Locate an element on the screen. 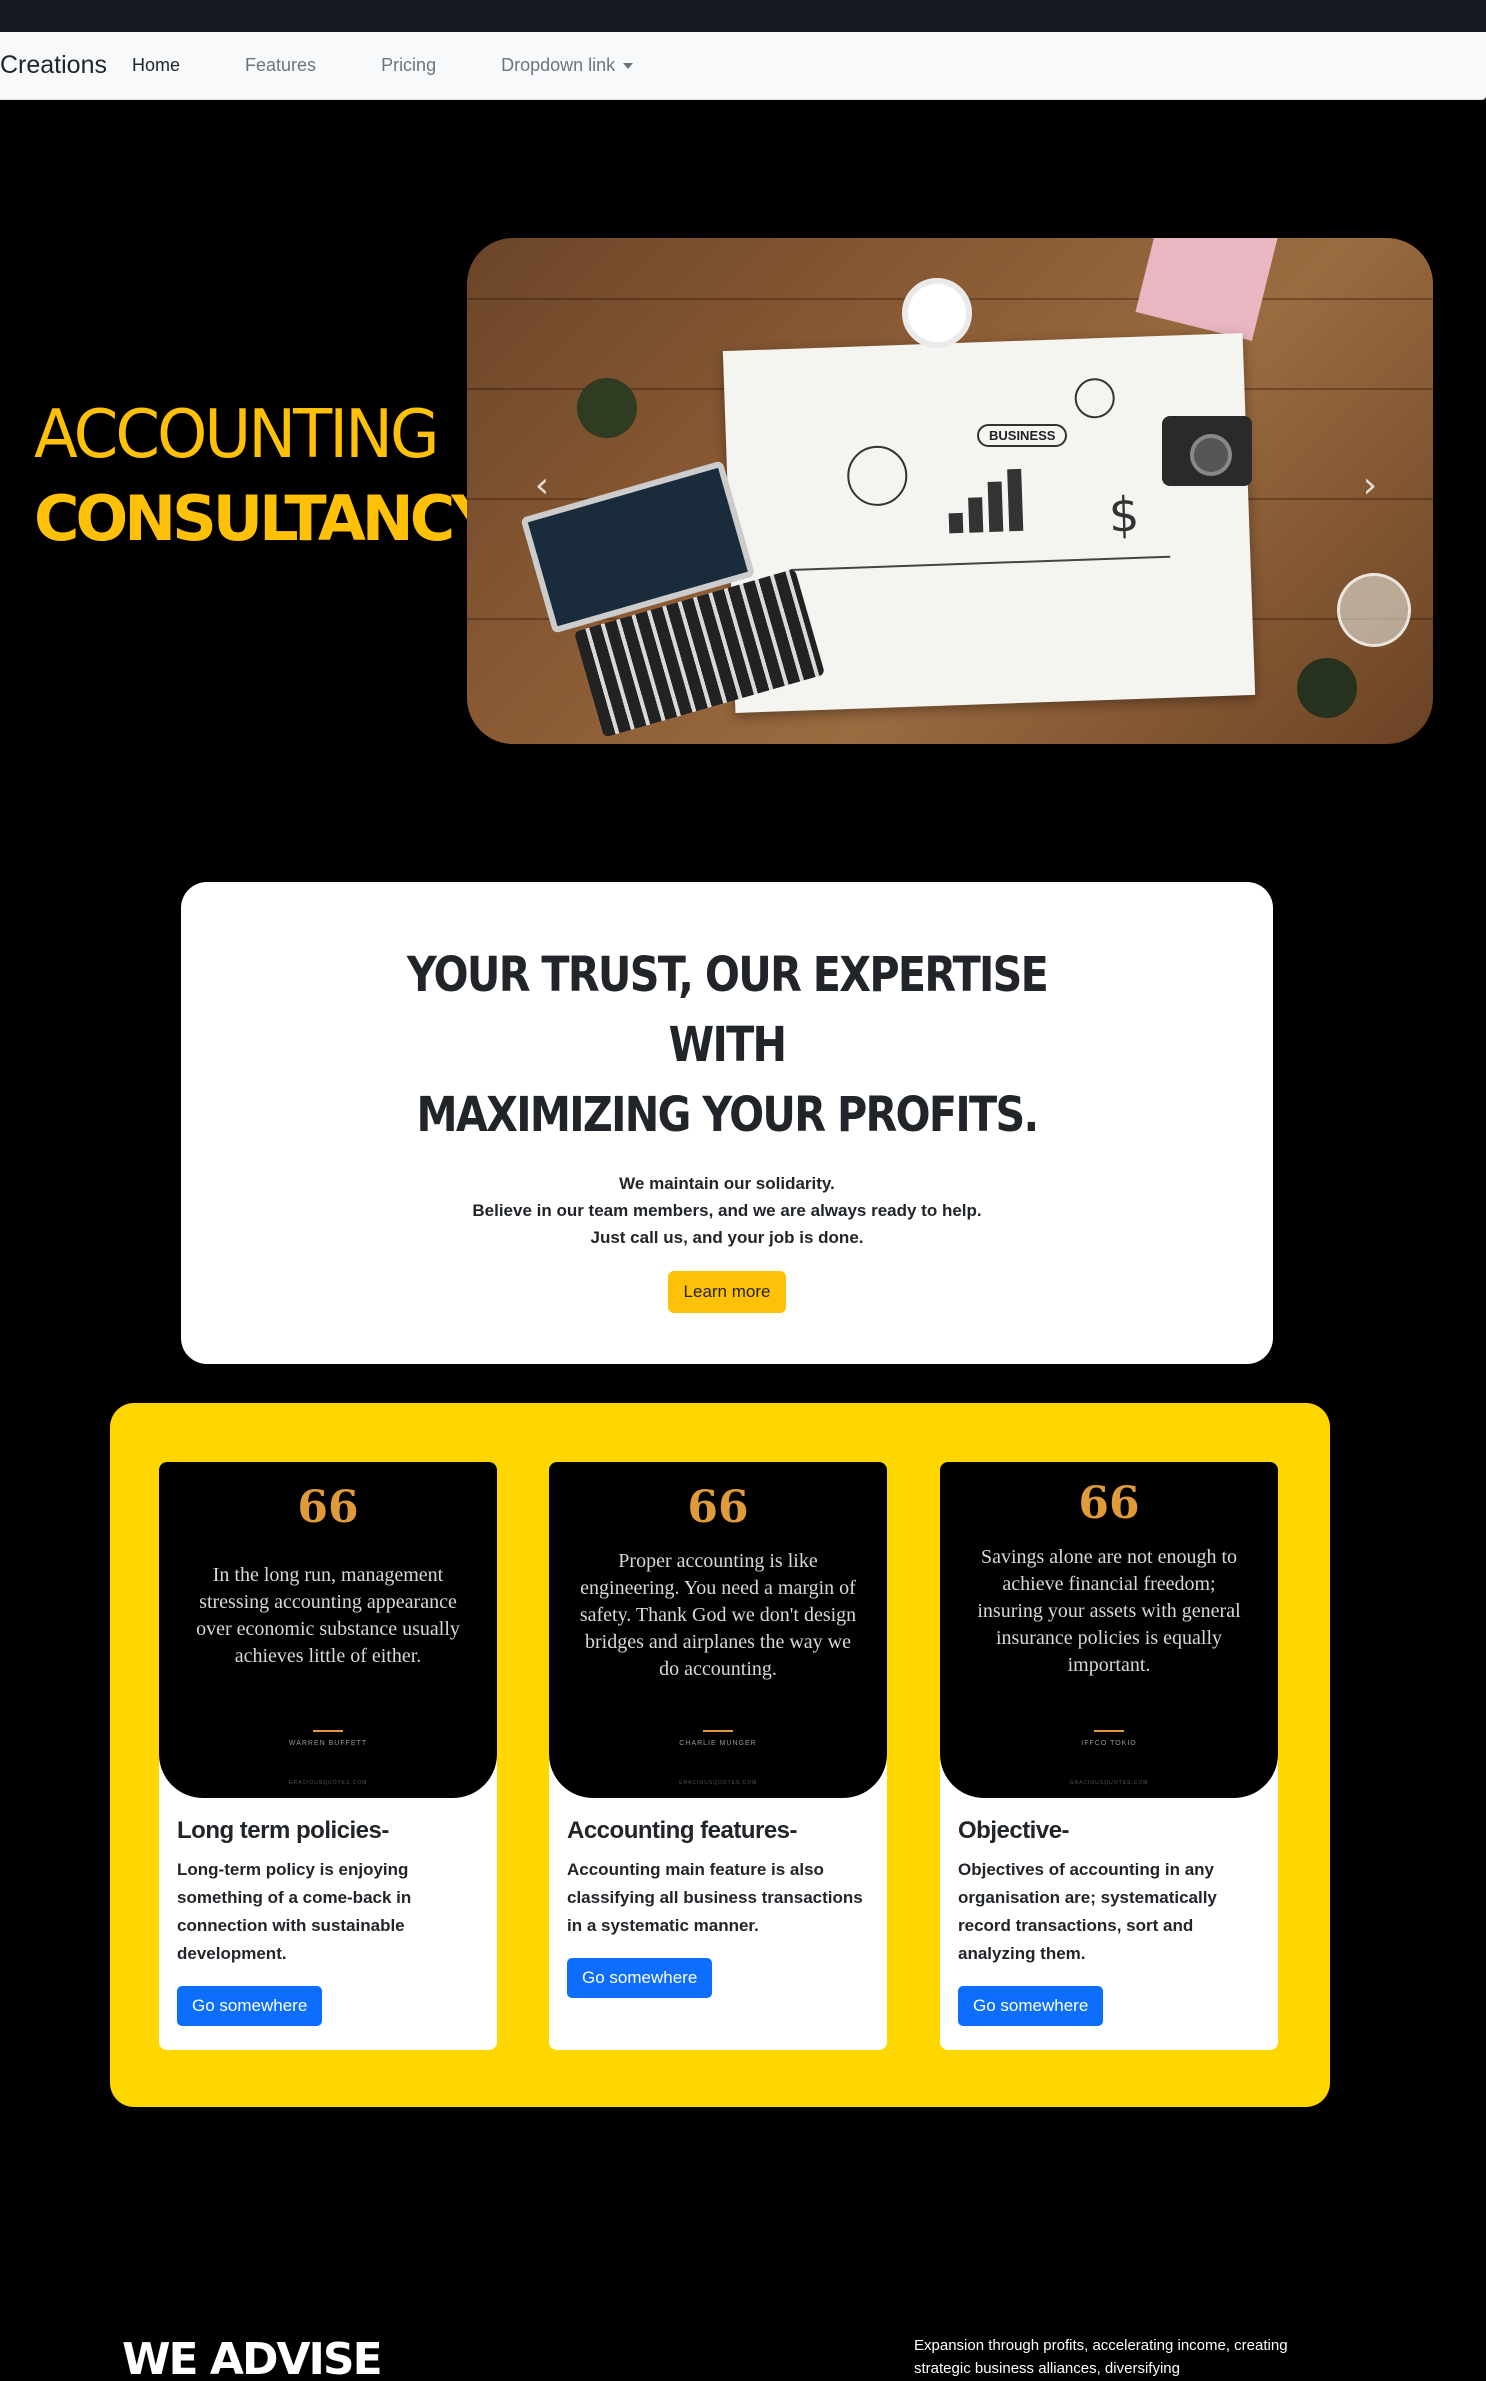 This screenshot has height=2381, width=1486. nav-pricing: Pricing is located at coordinates (408, 65).